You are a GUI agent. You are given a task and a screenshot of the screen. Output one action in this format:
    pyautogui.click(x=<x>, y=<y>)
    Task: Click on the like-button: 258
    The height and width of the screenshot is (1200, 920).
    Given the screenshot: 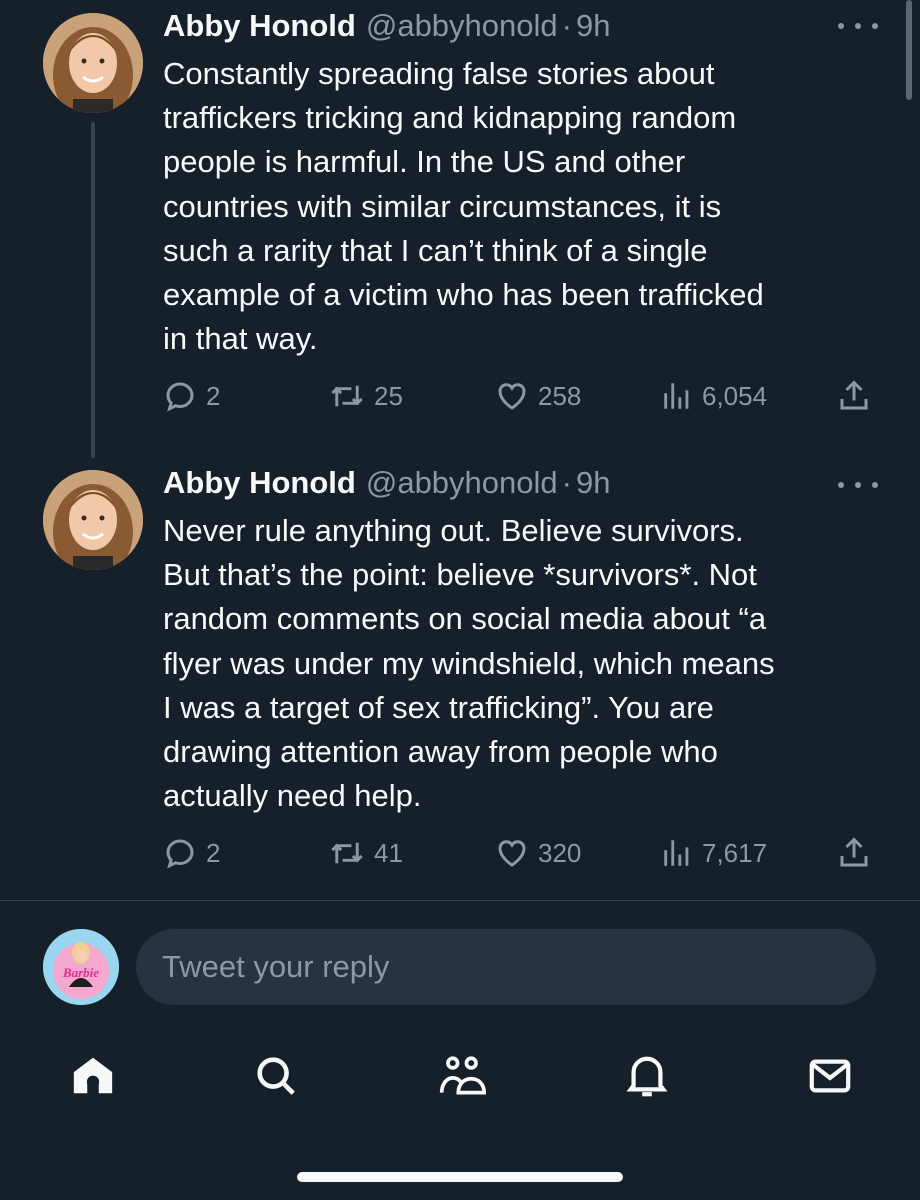 What is the action you would take?
    pyautogui.click(x=537, y=396)
    